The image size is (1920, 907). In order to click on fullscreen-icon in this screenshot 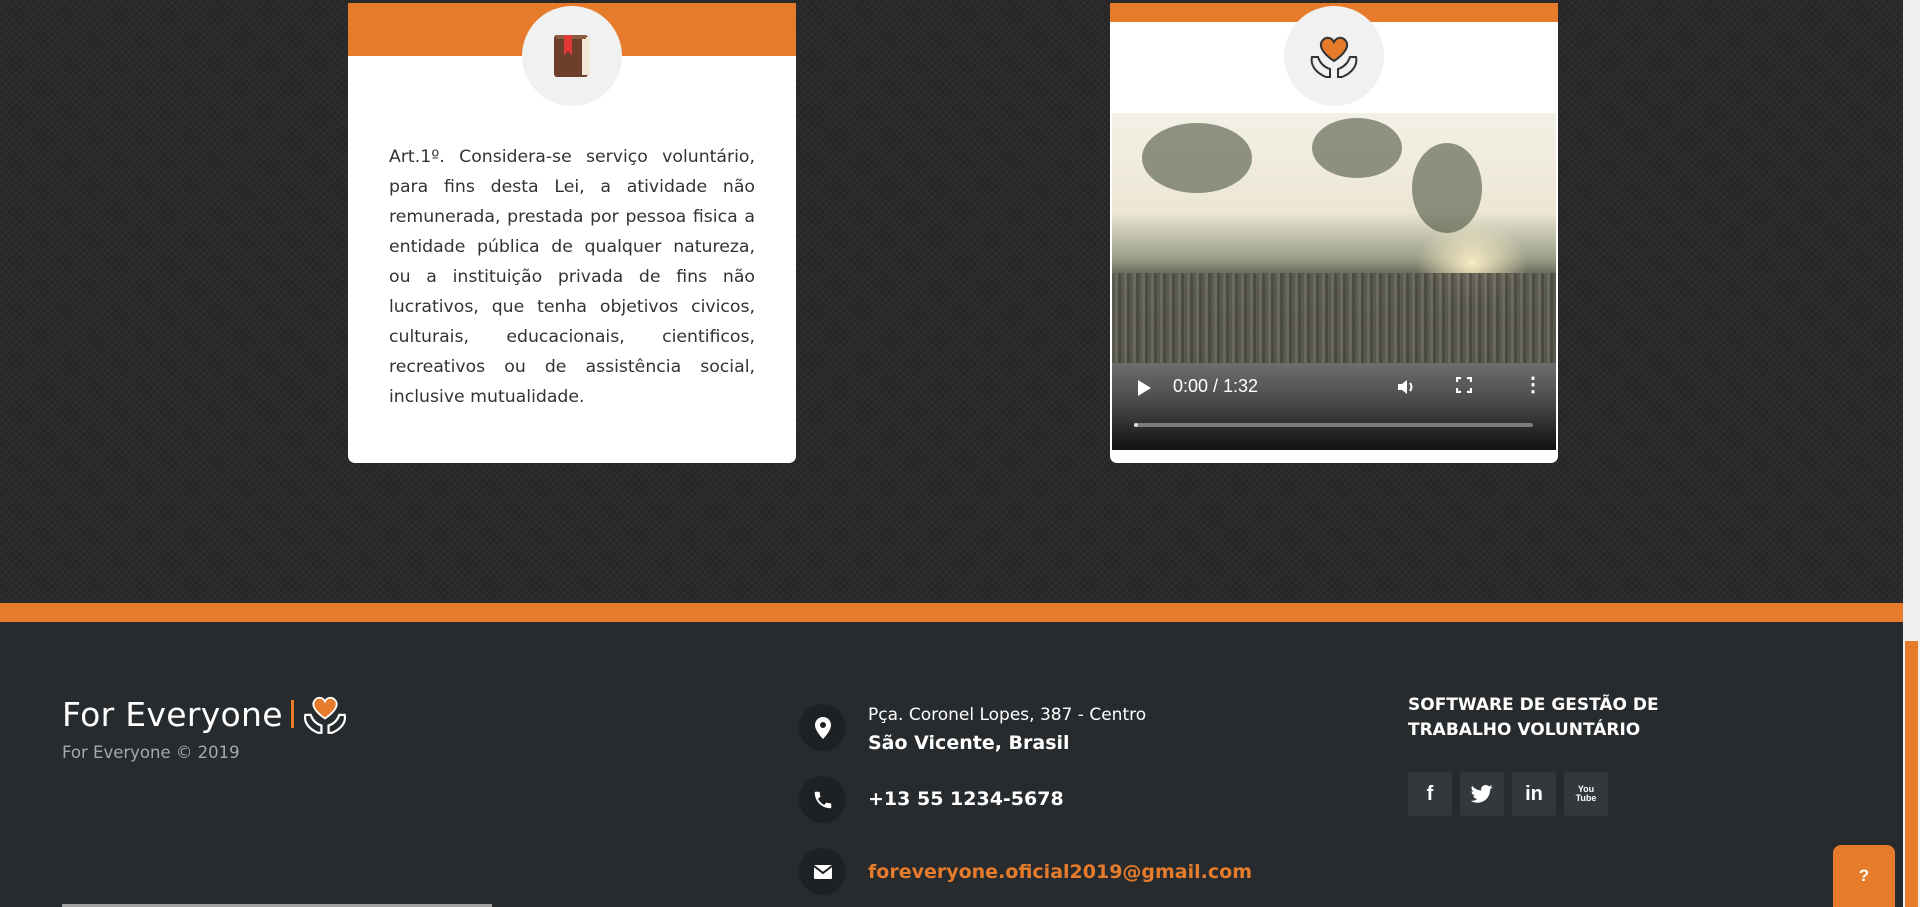, I will do `click(1464, 385)`.